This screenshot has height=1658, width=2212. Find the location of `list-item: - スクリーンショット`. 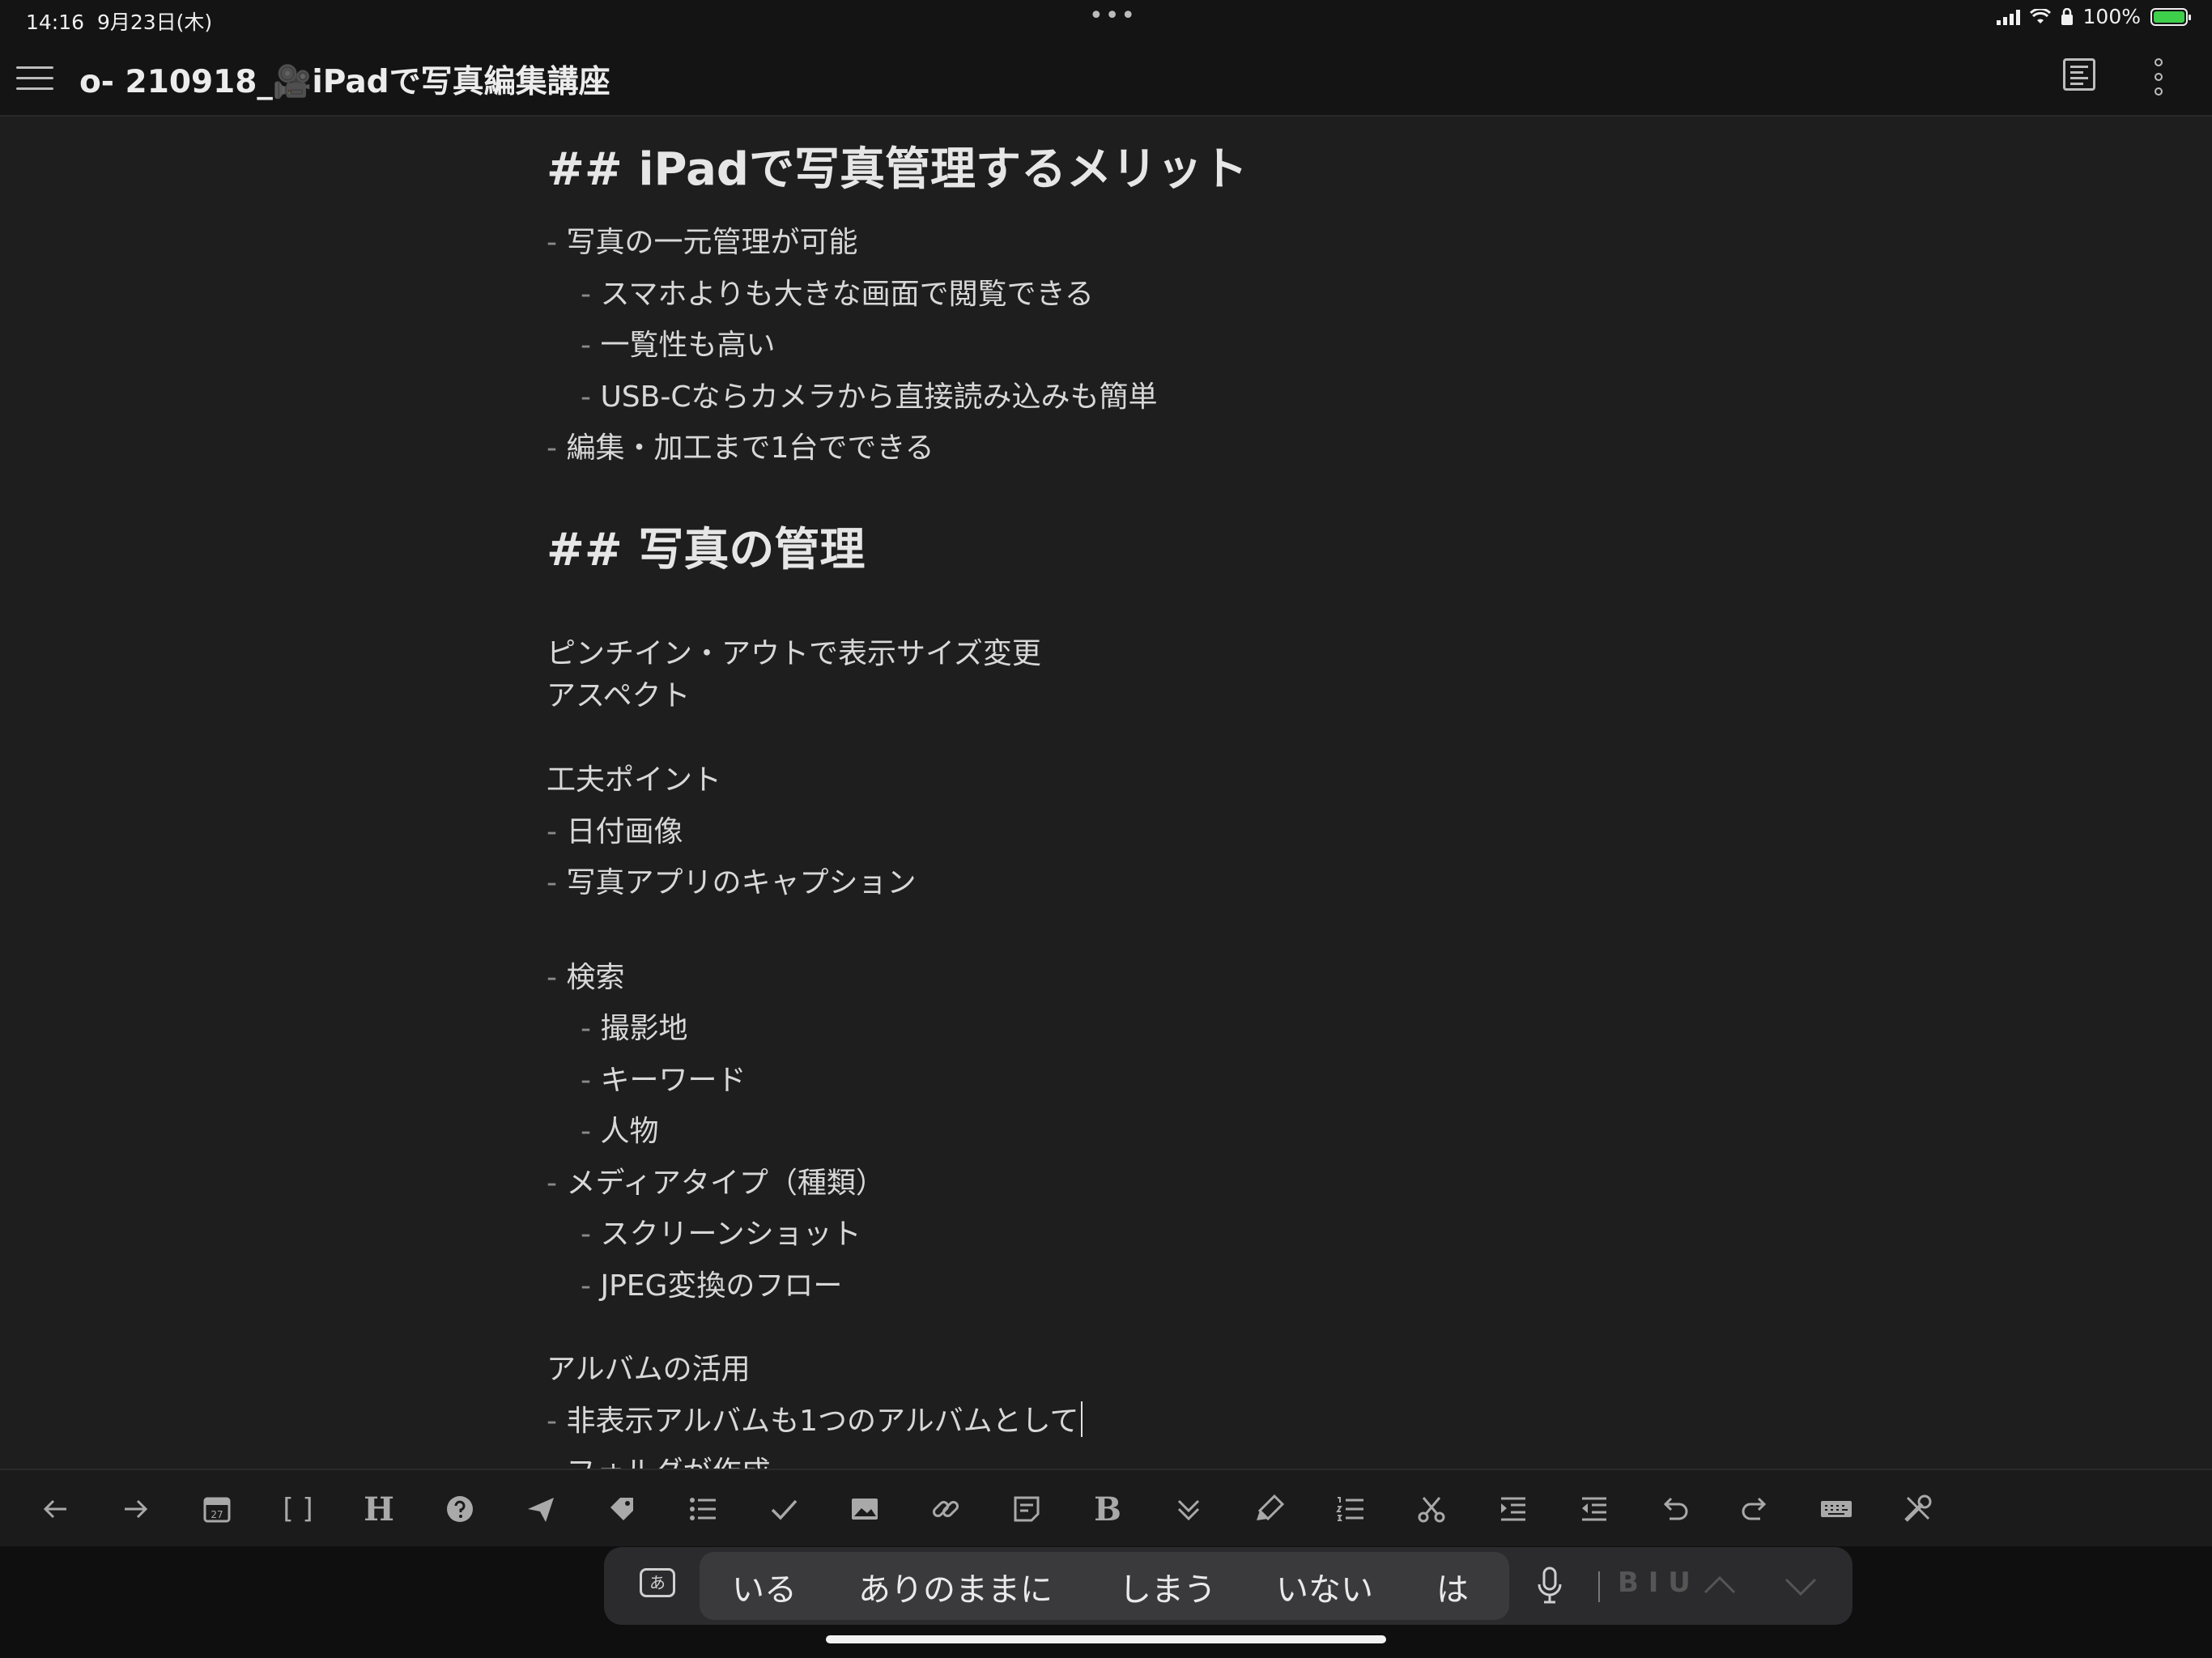

list-item: - スクリーンショット is located at coordinates (721, 1234).